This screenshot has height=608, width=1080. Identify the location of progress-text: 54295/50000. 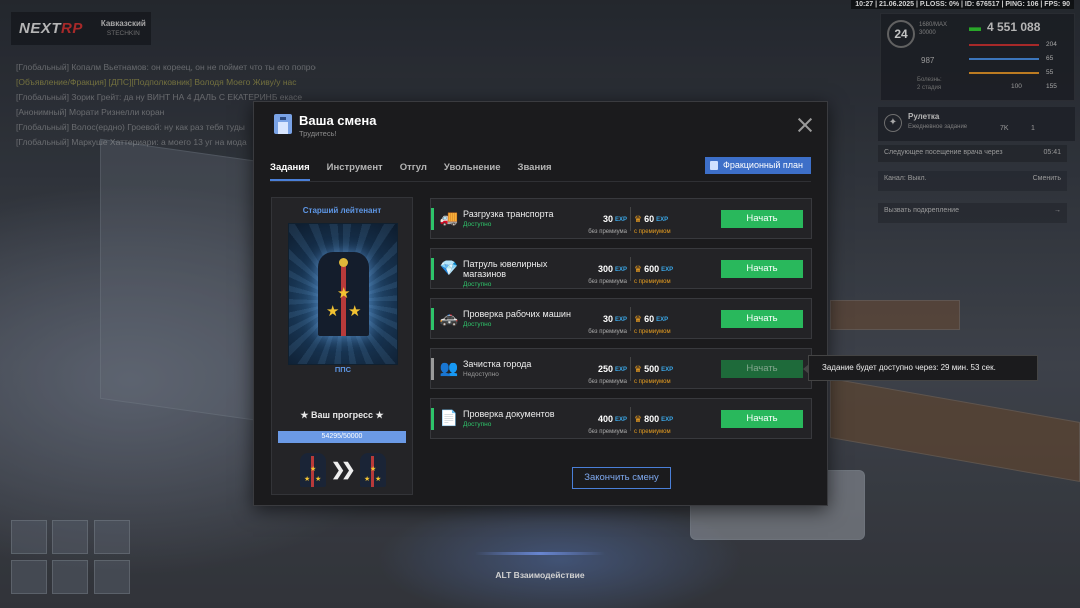
(342, 436).